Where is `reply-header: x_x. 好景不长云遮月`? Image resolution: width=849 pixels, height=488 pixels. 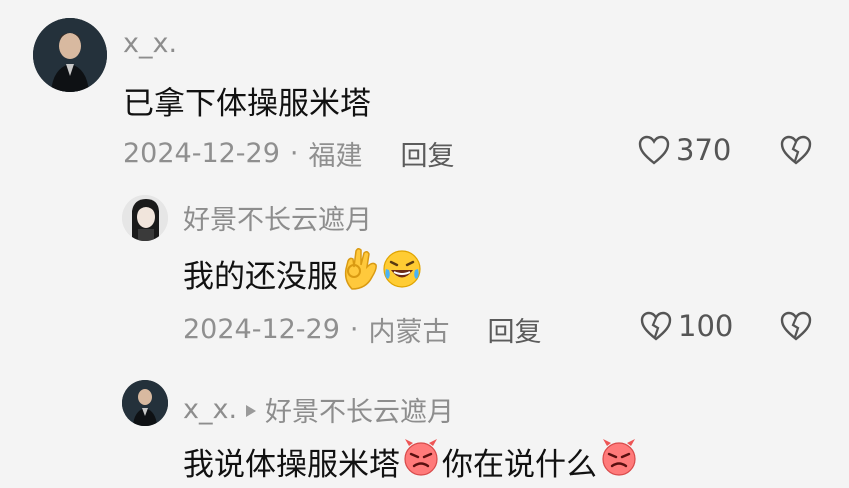 reply-header: x_x. 好景不长云遮月 is located at coordinates (318, 409).